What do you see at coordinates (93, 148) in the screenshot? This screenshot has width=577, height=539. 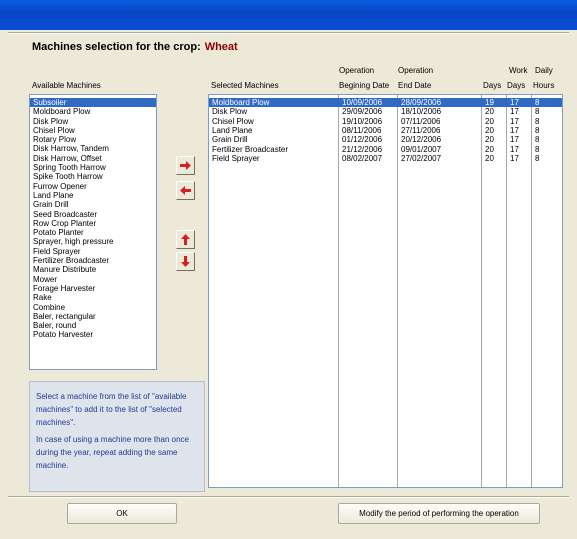 I see `available-machine-item: Disk Harrow, Tandem` at bounding box center [93, 148].